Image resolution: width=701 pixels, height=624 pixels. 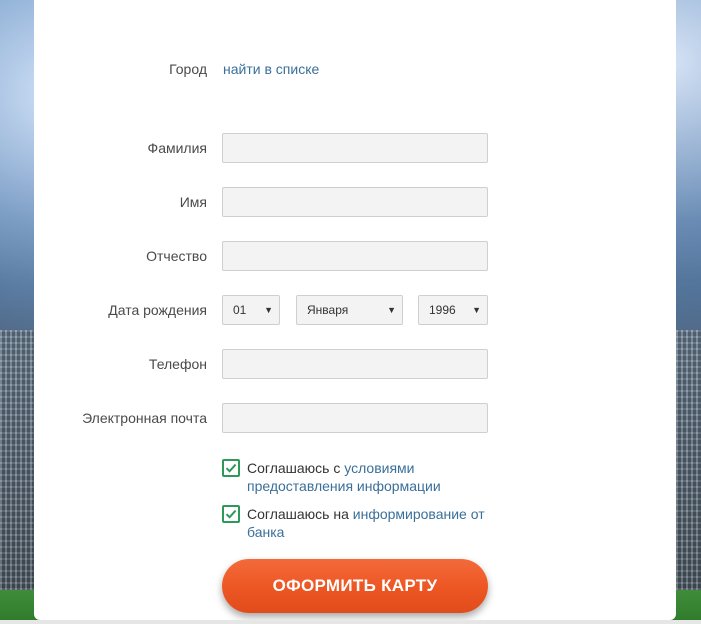 What do you see at coordinates (372, 523) in the screenshot?
I see `consent-marketing-text: Соглашаюсь на информирование от банка` at bounding box center [372, 523].